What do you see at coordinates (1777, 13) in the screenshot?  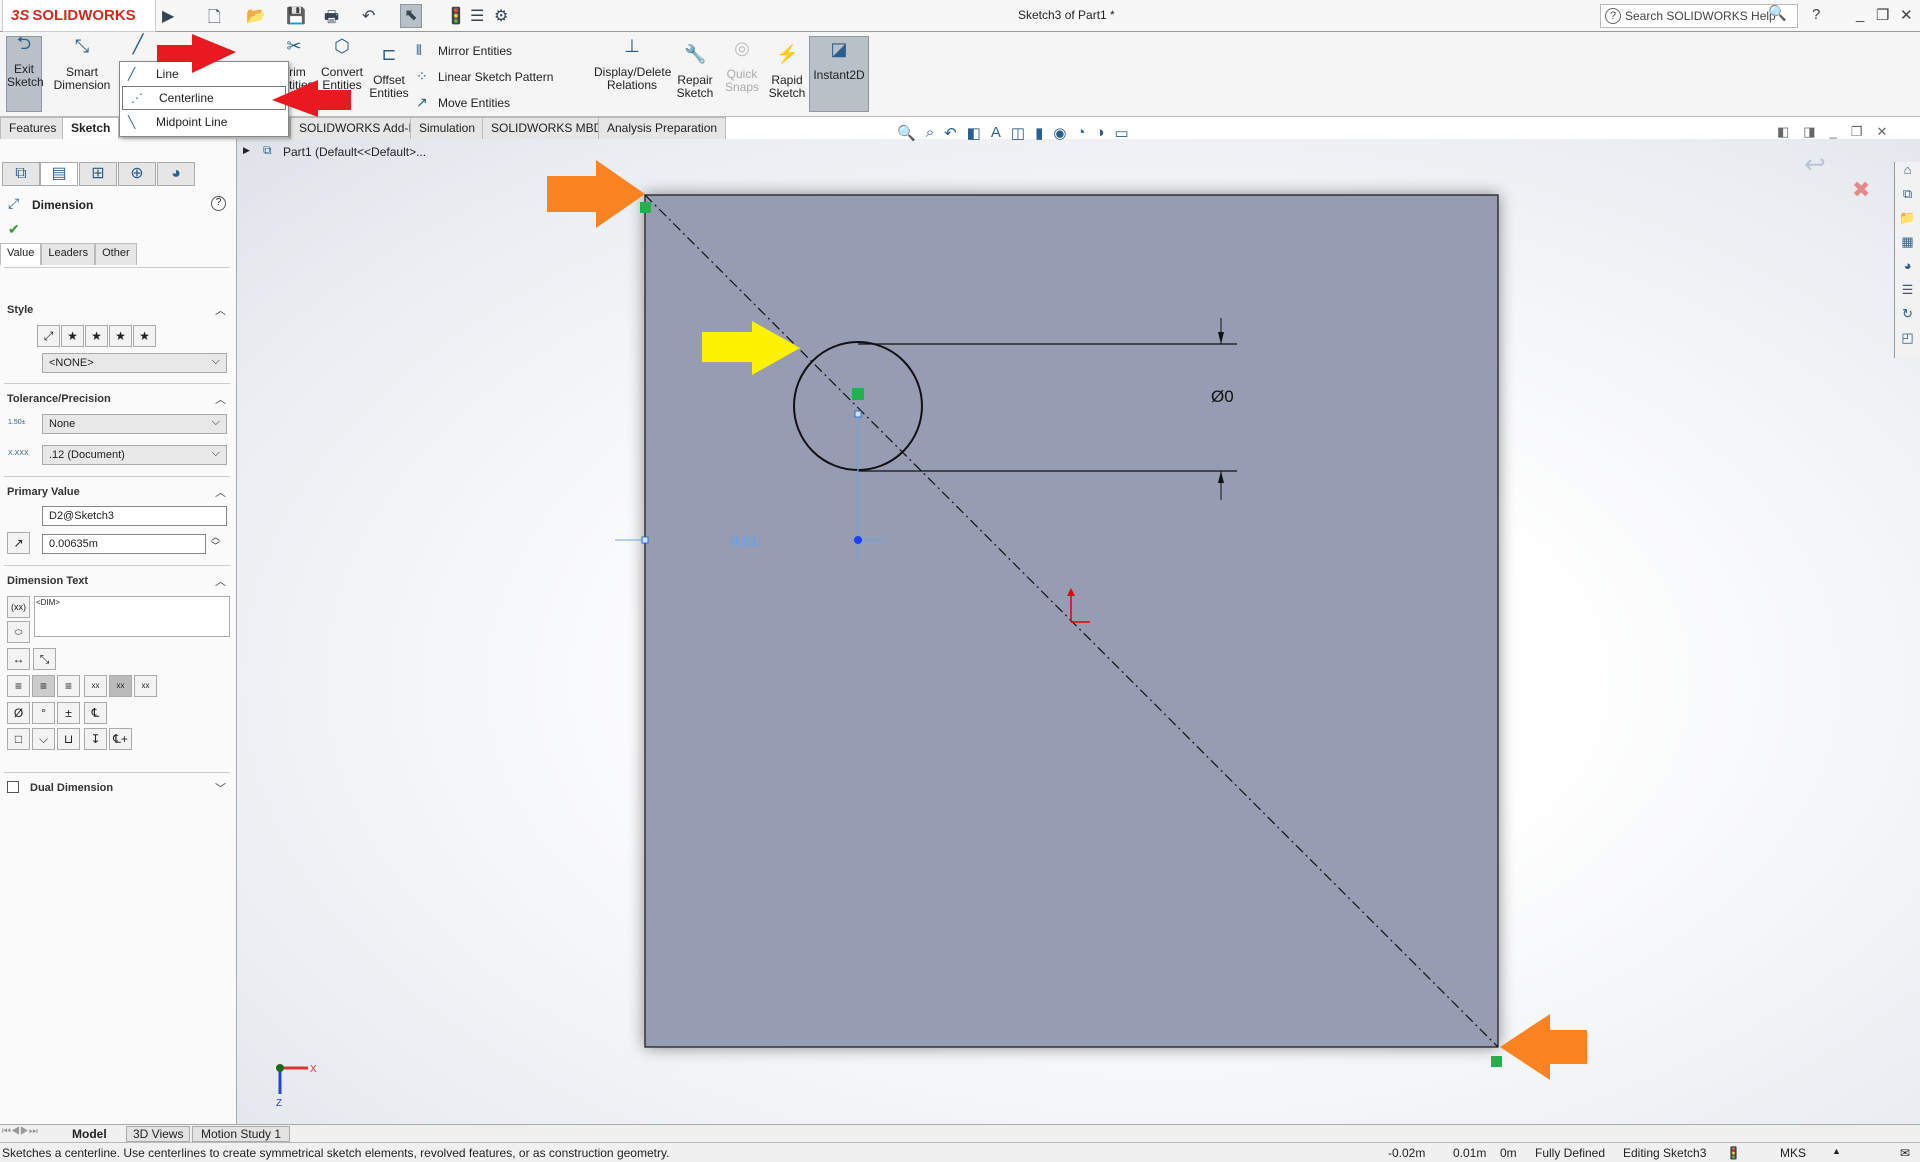 I see `search-icon: 🔍` at bounding box center [1777, 13].